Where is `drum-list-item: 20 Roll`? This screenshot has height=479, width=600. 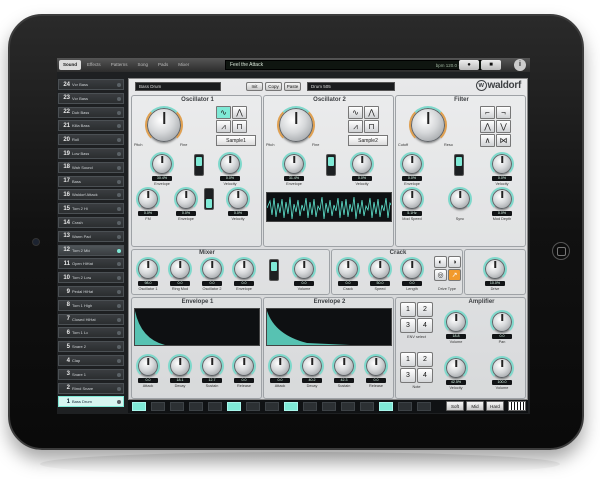
drum-list-item: 20 Roll is located at coordinates (91, 140).